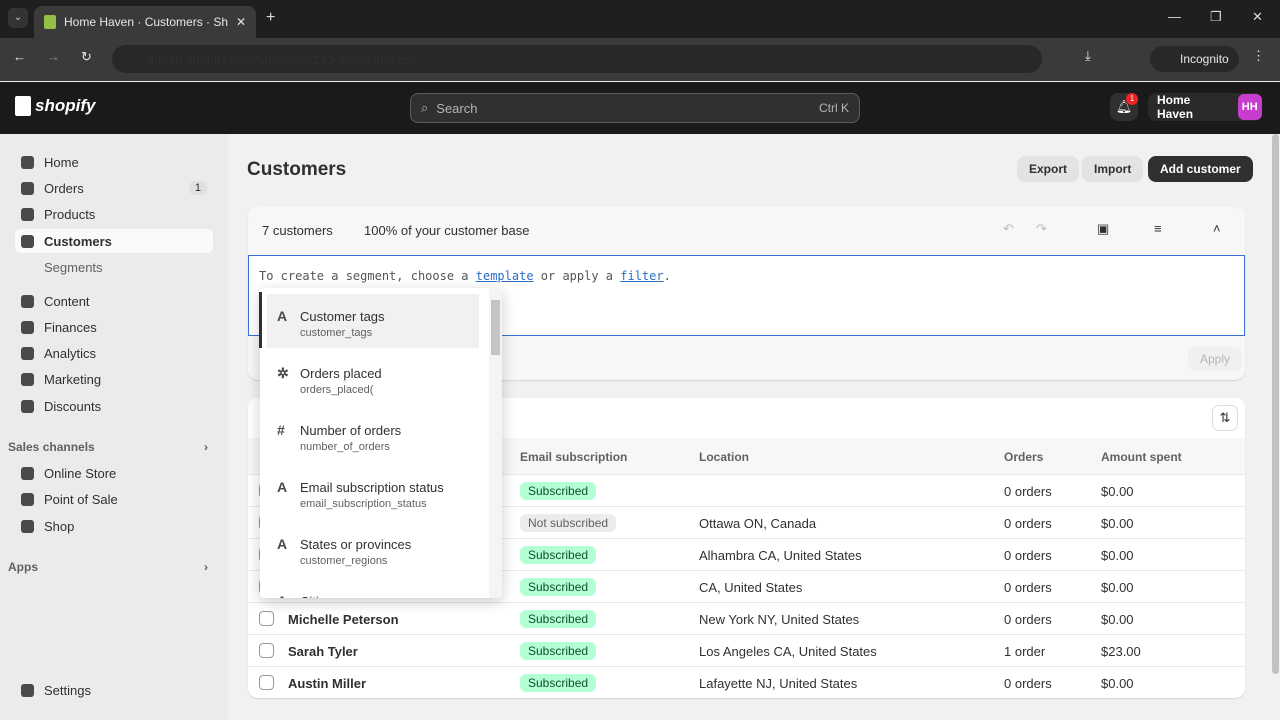 The height and width of the screenshot is (720, 1280). Describe the element at coordinates (323, 651) in the screenshot. I see `customer-name: Sarah Tyler` at that location.